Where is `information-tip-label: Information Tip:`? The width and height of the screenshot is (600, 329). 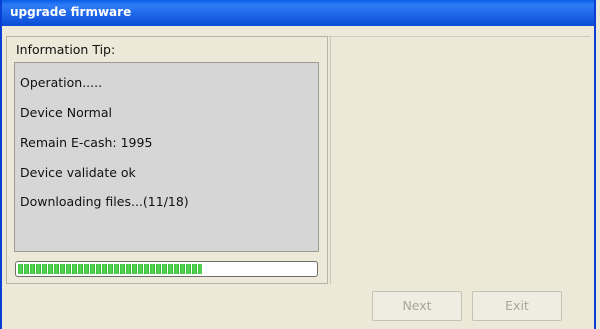
information-tip-label: Information Tip: is located at coordinates (66, 49).